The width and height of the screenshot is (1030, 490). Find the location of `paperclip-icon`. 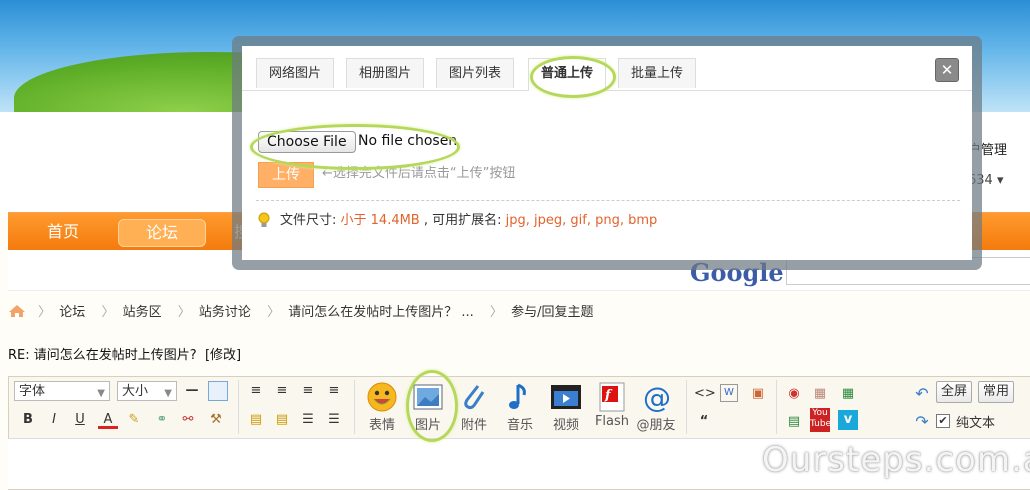

paperclip-icon is located at coordinates (474, 397).